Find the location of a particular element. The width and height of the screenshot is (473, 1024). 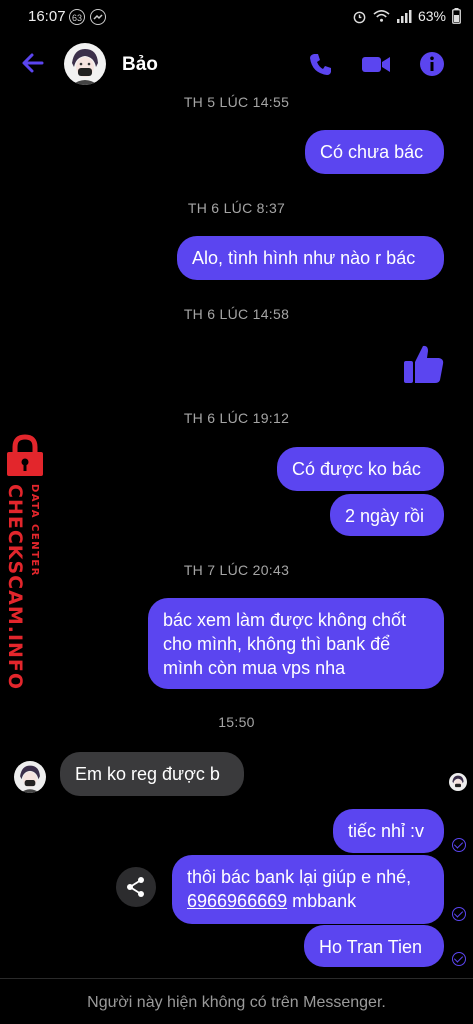

status-bar: 16:07 63 63% is located at coordinates (236, 17).